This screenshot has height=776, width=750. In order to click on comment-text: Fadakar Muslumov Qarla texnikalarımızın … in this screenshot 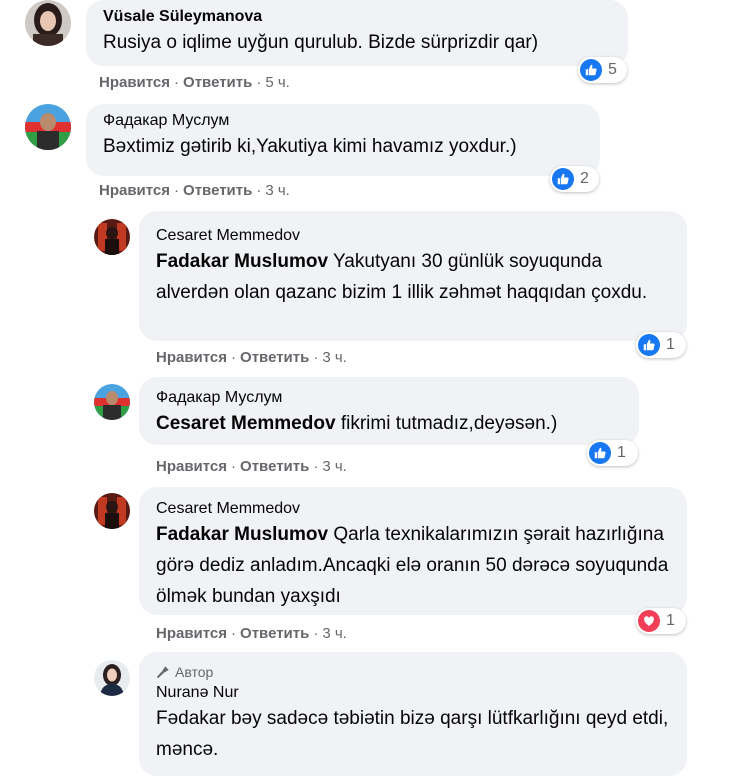, I will do `click(412, 565)`.